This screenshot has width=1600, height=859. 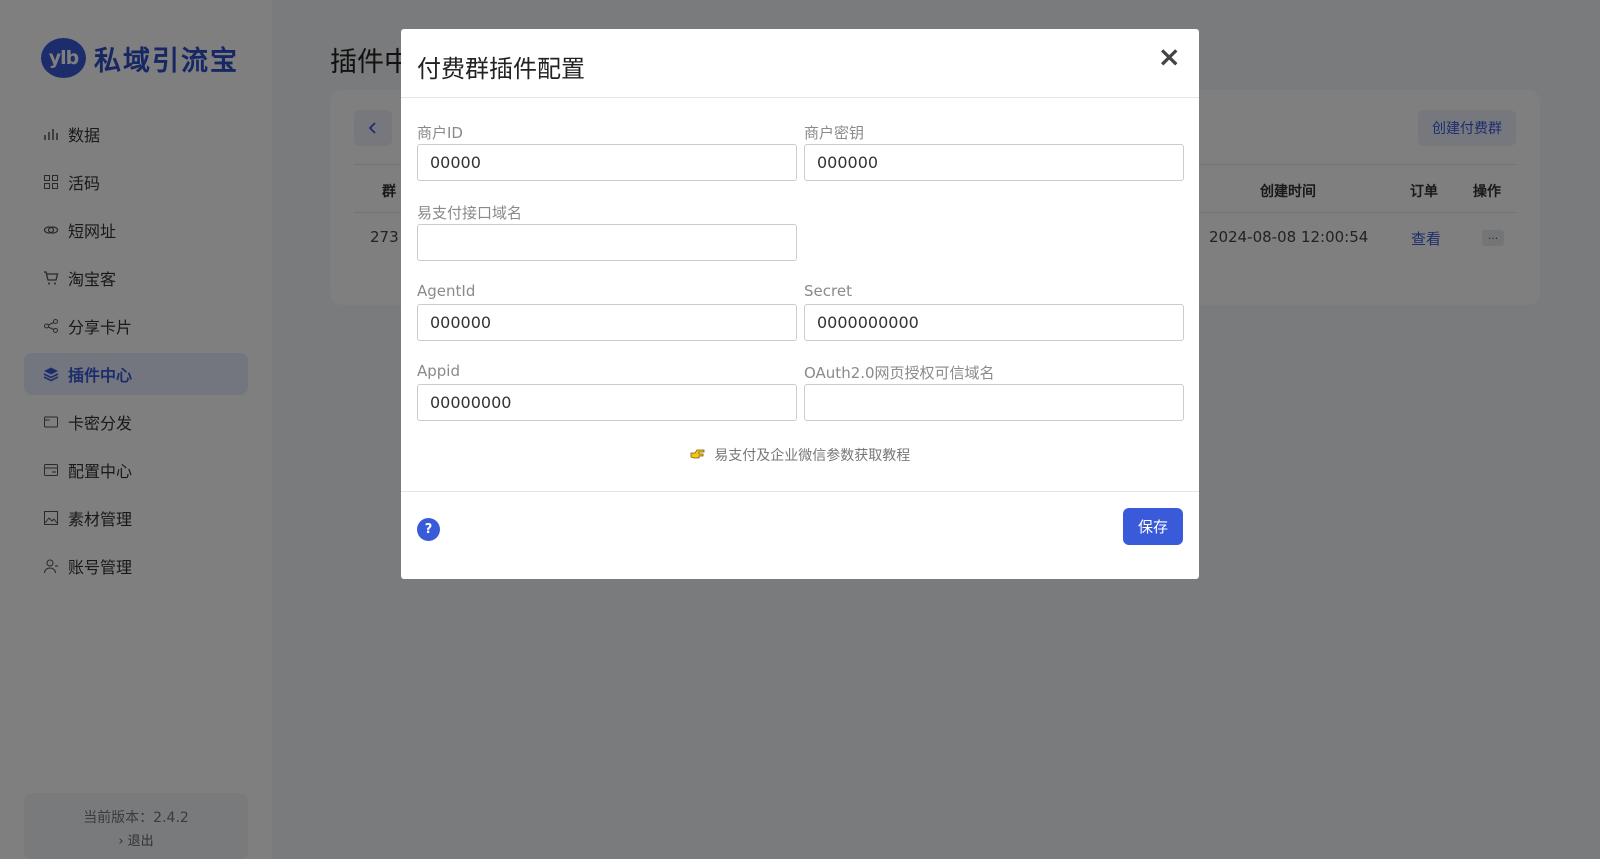 I want to click on merchant-id-label: 商户ID, so click(x=440, y=133).